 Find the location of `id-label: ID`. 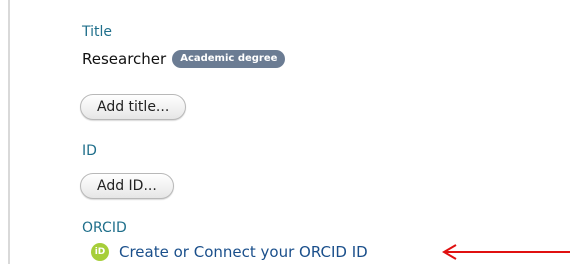

id-label: ID is located at coordinates (89, 151).